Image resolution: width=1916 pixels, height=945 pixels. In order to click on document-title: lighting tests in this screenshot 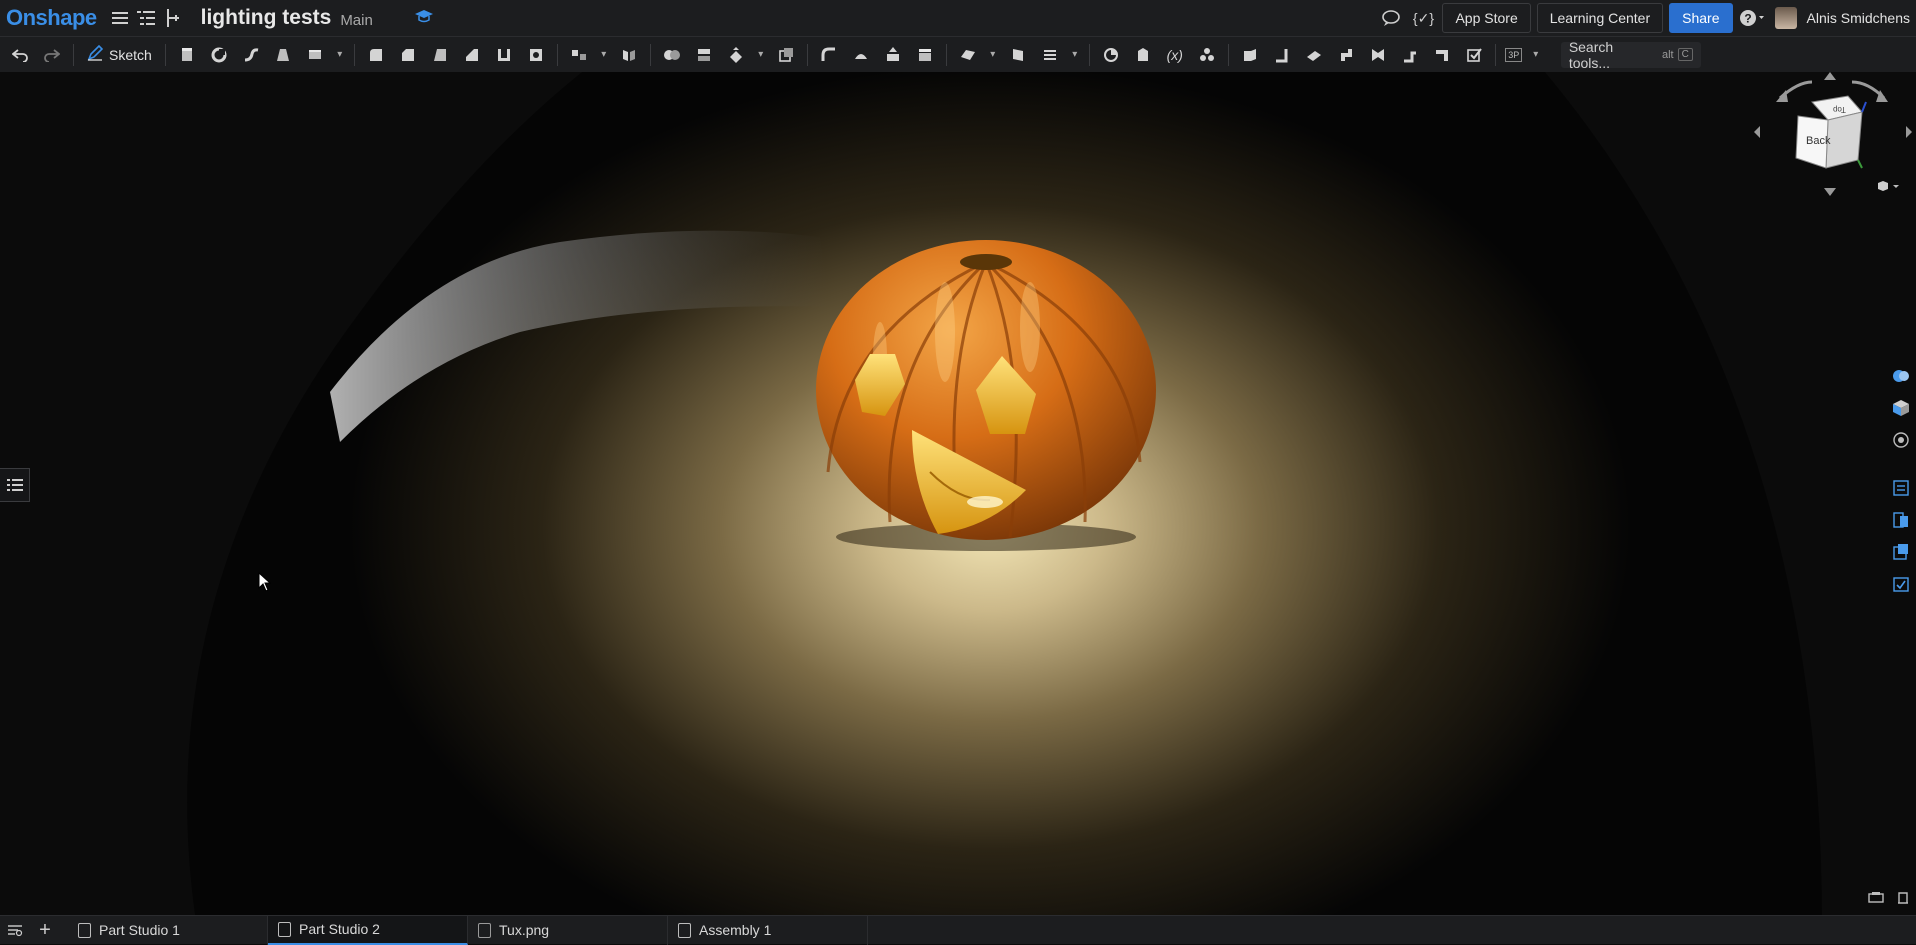, I will do `click(266, 18)`.